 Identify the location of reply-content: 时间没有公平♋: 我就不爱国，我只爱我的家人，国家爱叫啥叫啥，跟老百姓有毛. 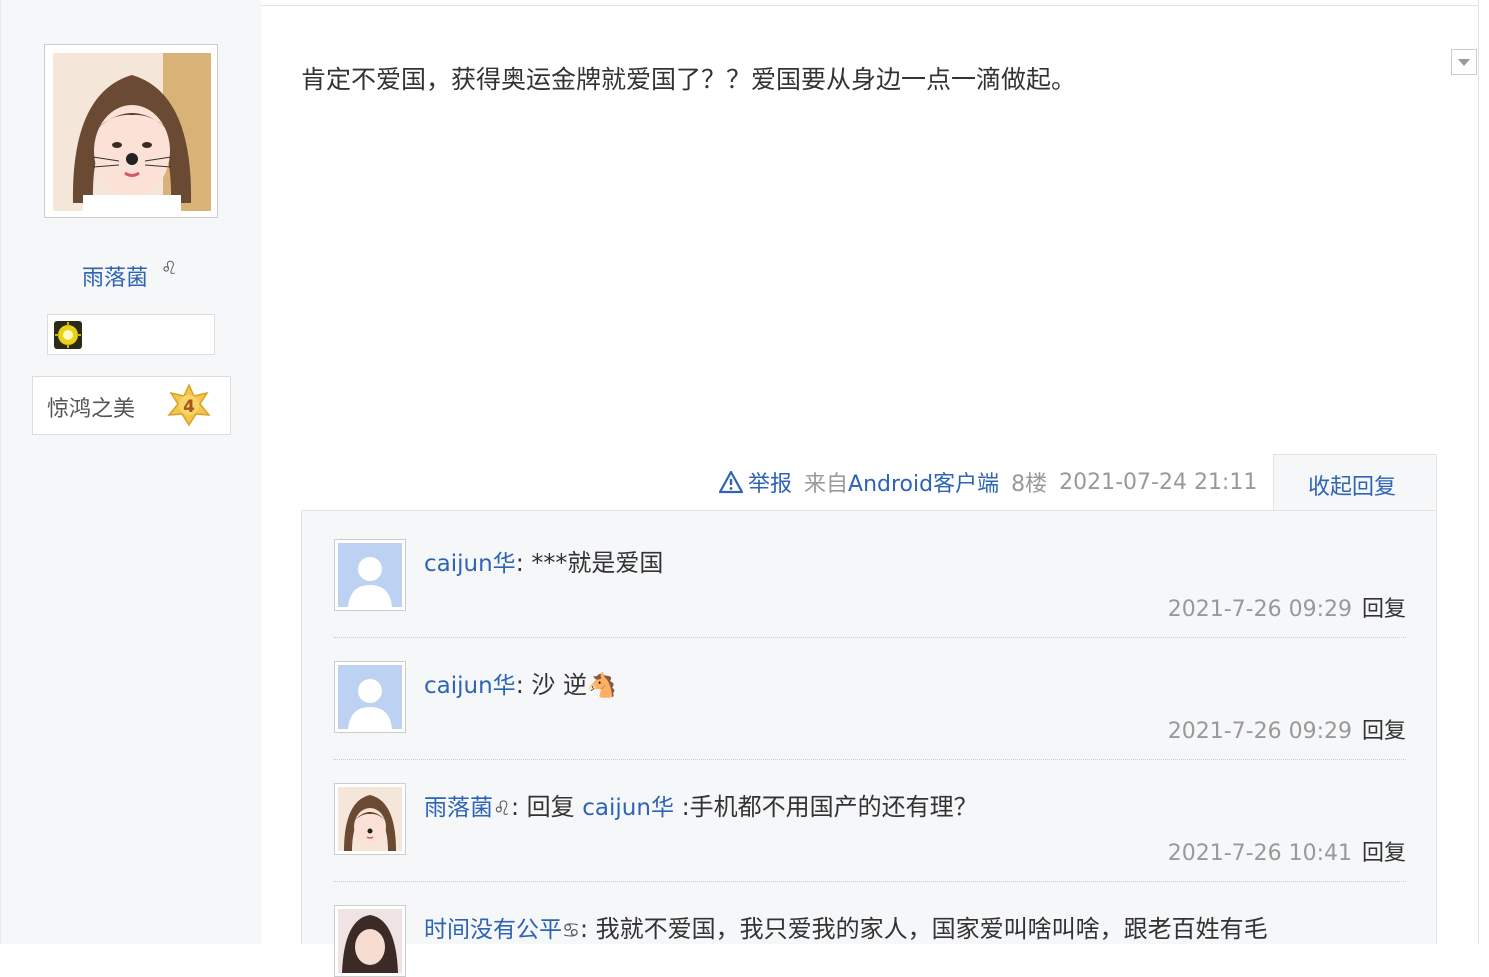
(846, 926).